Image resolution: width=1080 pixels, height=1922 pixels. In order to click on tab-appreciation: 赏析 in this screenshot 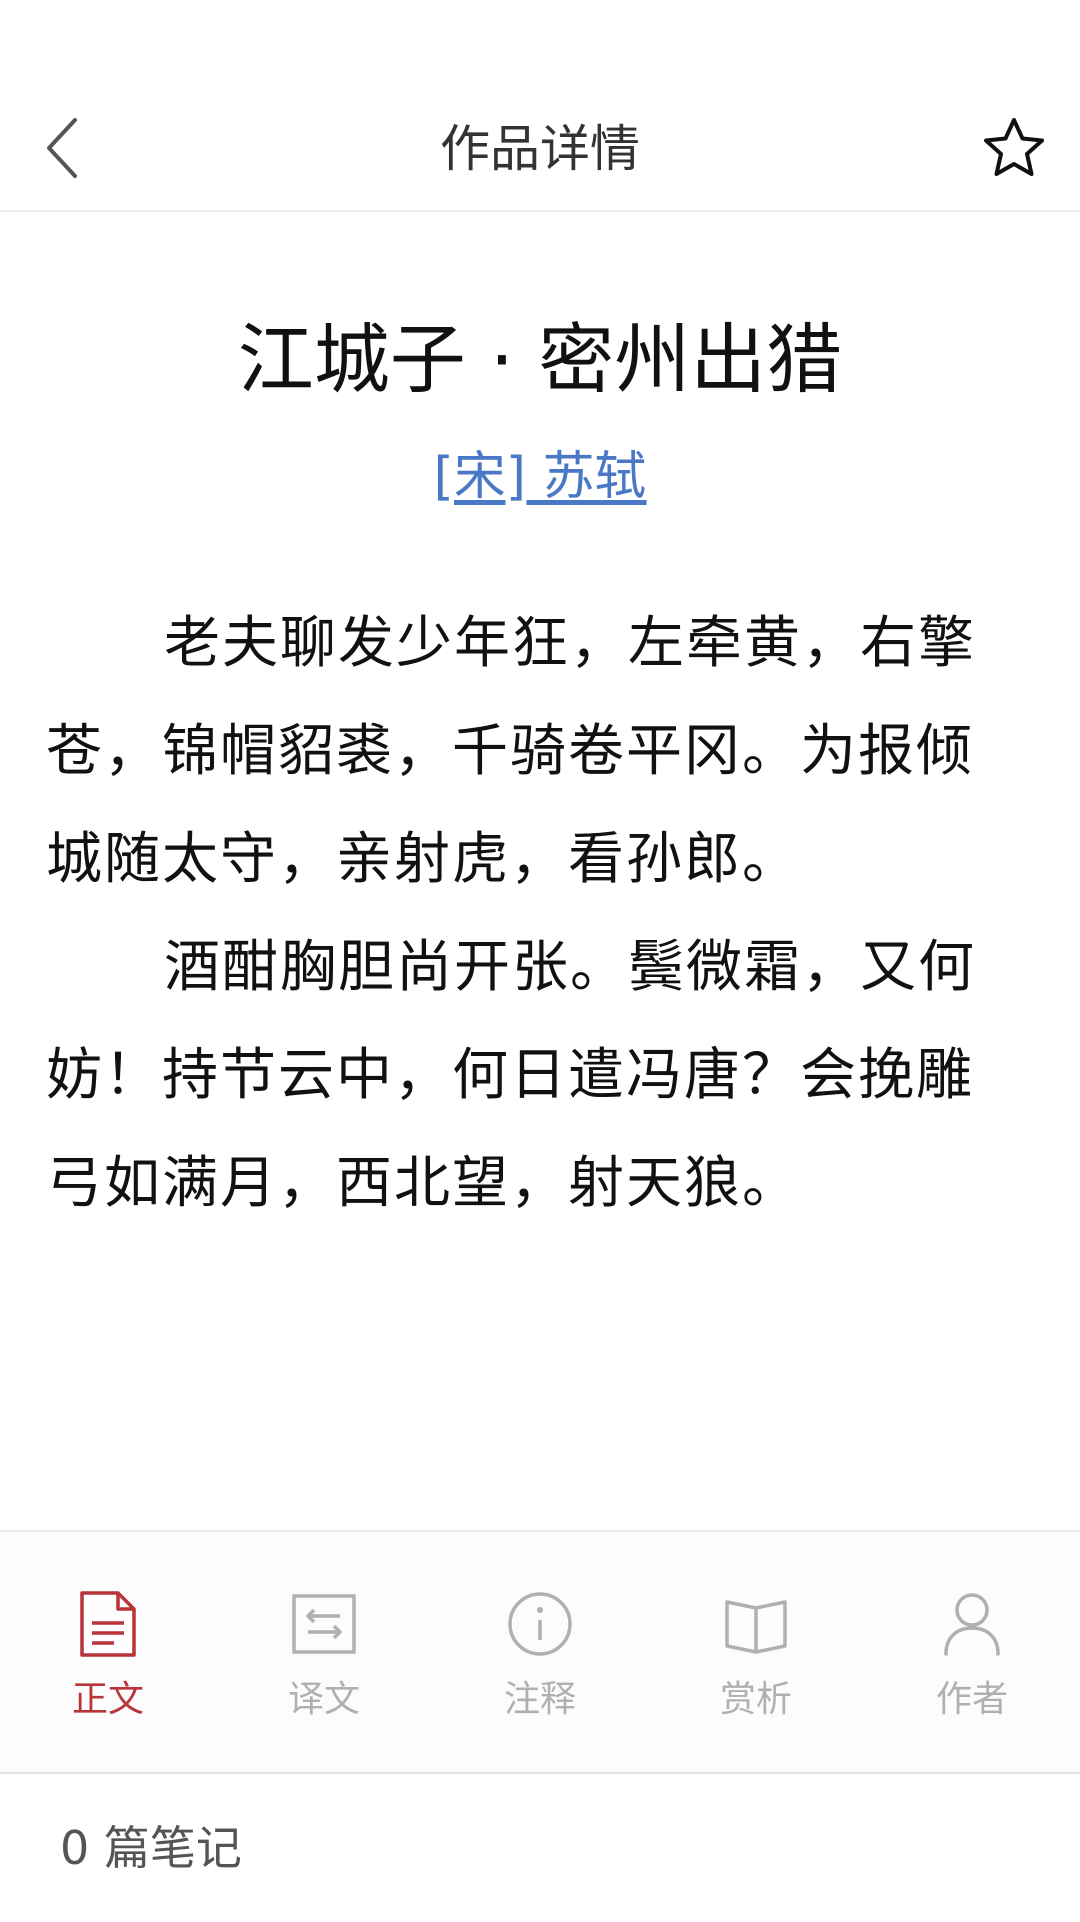, I will do `click(756, 1652)`.